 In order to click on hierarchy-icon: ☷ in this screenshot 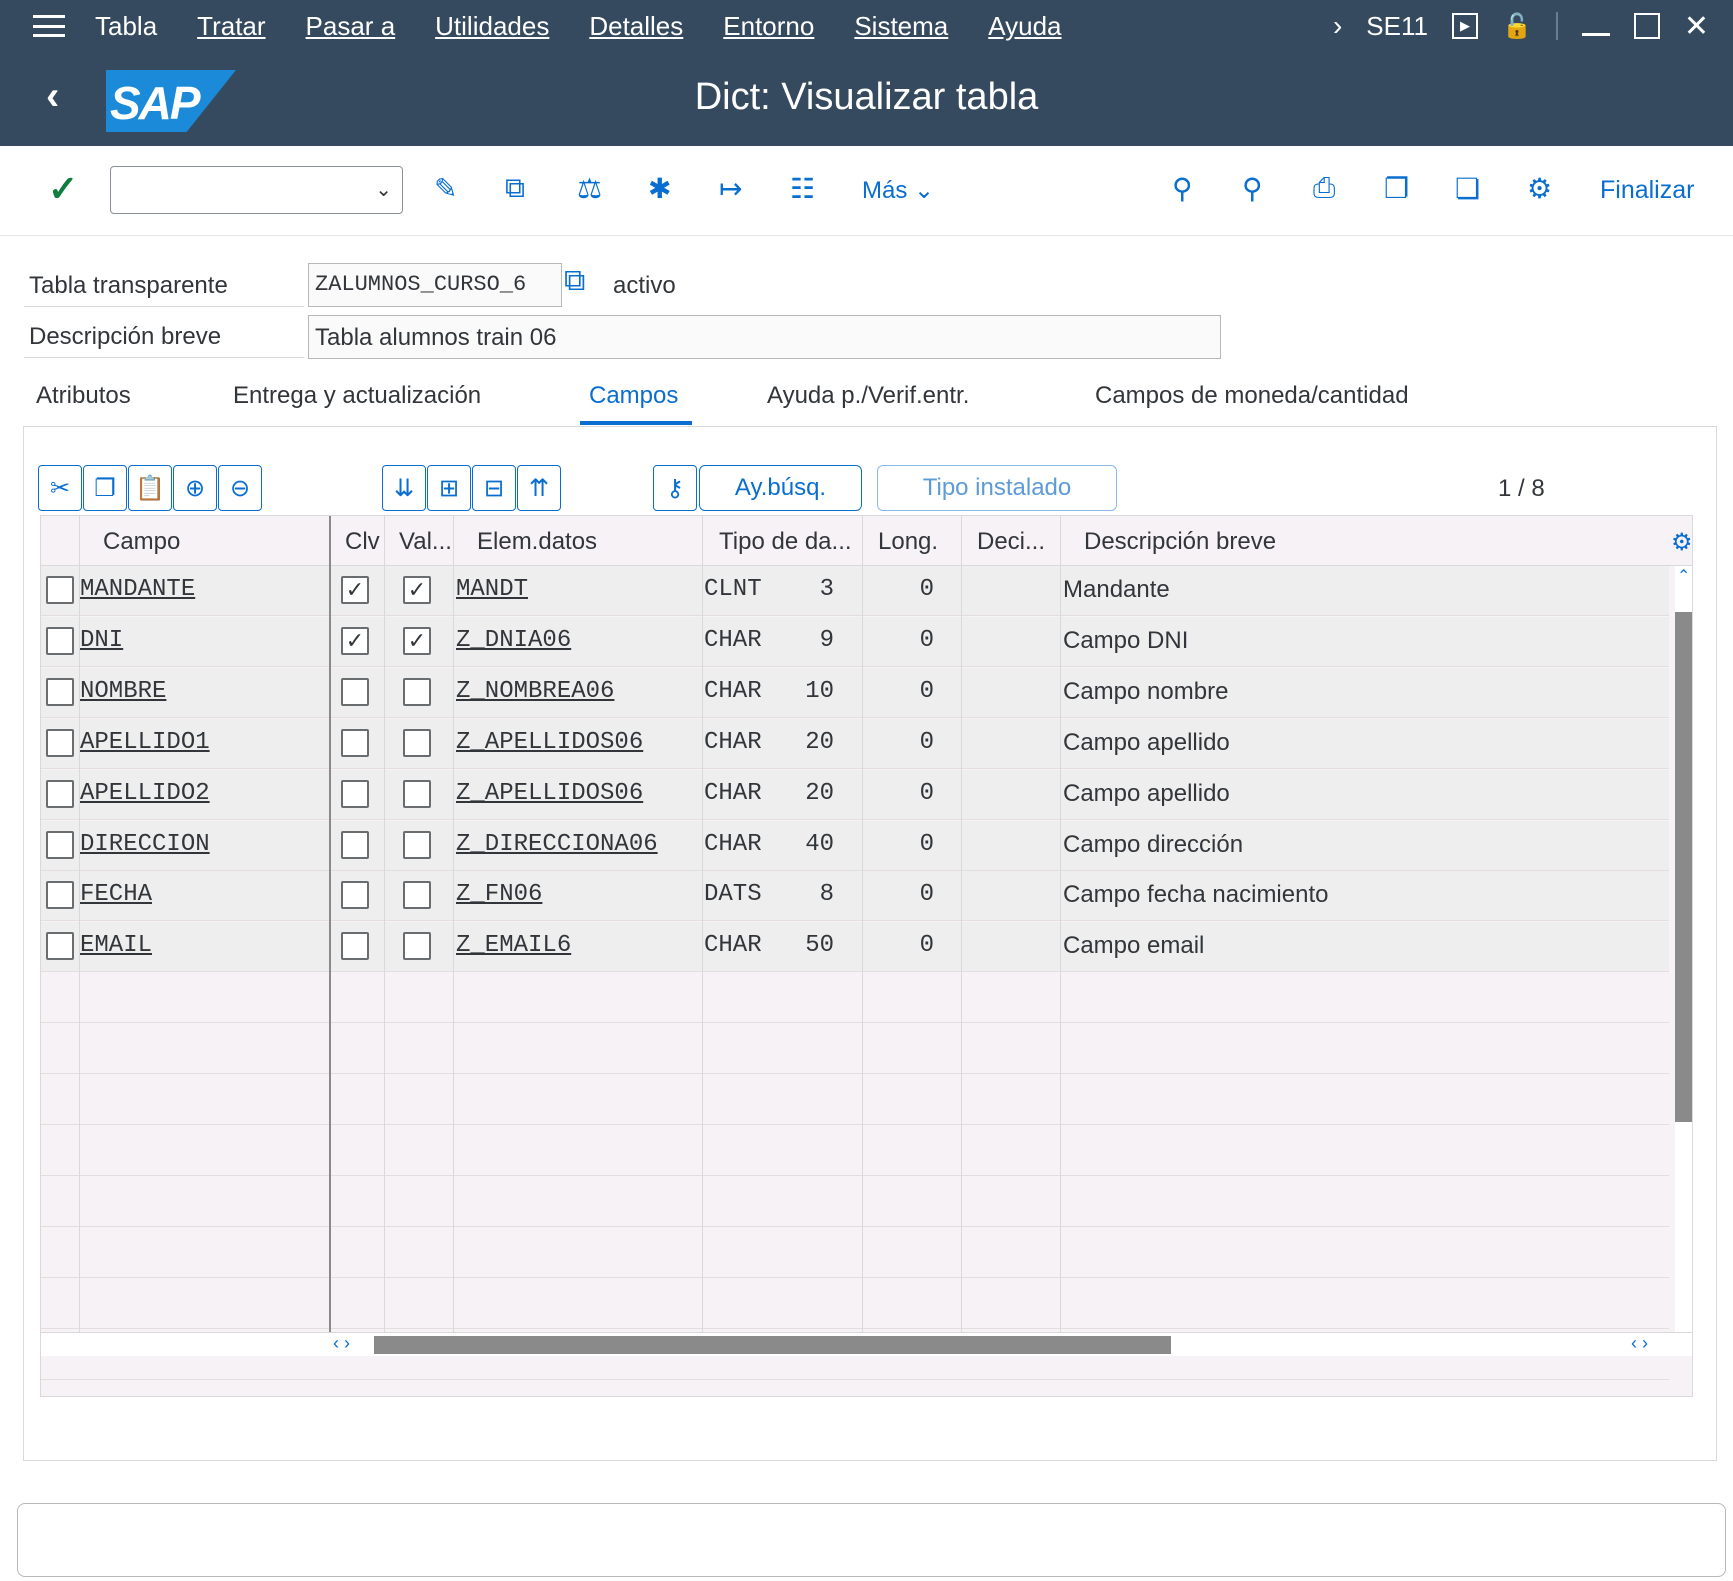, I will do `click(802, 188)`.